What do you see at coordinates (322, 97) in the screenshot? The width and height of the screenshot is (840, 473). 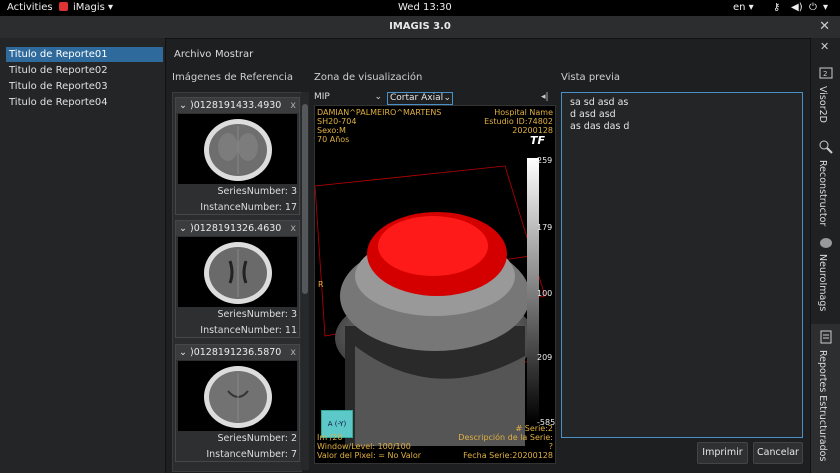 I see `render-mode-value: MIP` at bounding box center [322, 97].